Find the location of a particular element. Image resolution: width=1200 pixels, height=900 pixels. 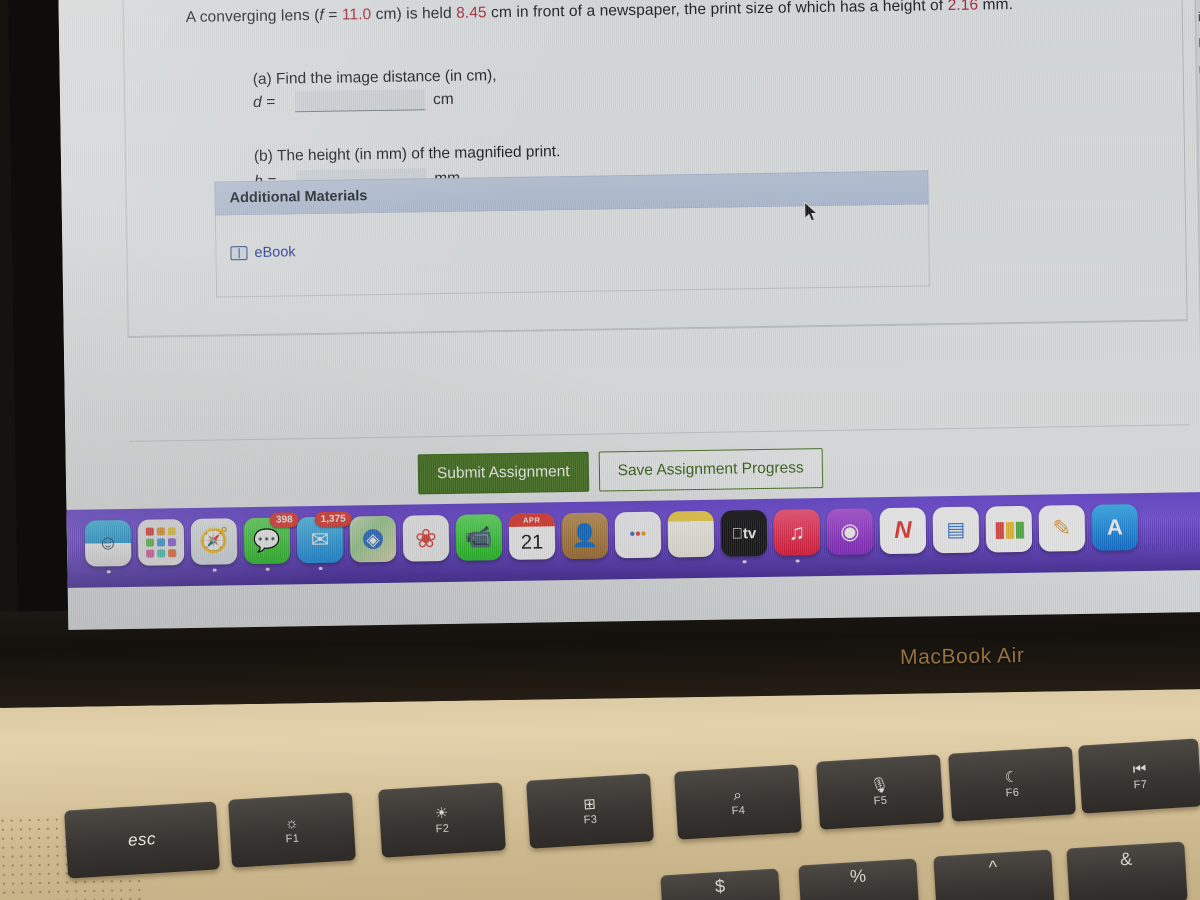

dock-item-maps: ◈ is located at coordinates (373, 539).